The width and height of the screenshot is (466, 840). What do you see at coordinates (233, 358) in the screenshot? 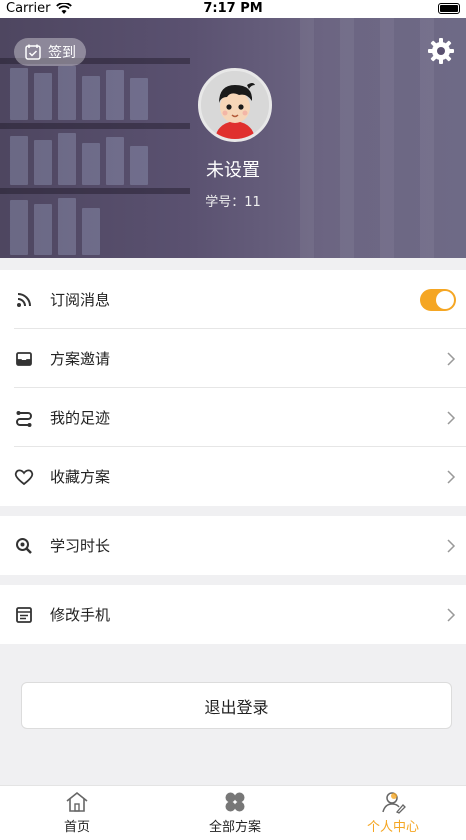
I see `menu-item-plan-invite: 方案邀请` at bounding box center [233, 358].